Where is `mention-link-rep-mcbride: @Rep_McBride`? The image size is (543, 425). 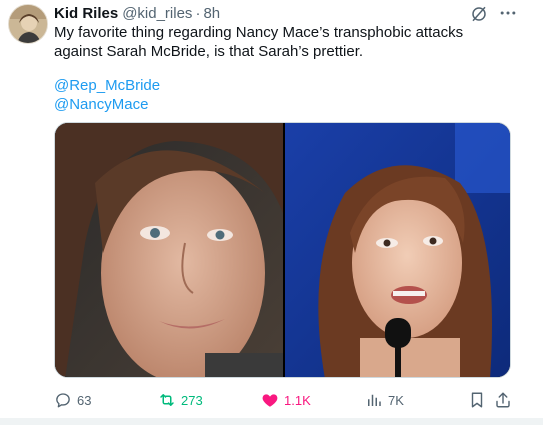
mention-link-rep-mcbride: @Rep_McBride is located at coordinates (107, 85).